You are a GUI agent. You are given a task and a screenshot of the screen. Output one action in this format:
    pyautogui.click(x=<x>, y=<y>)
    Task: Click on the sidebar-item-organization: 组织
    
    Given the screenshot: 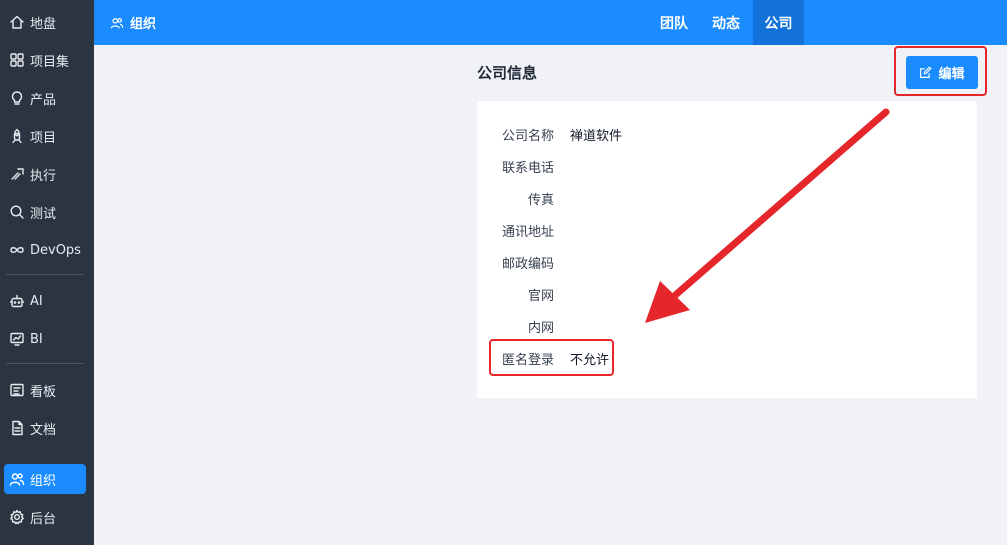 What is the action you would take?
    pyautogui.click(x=45, y=479)
    